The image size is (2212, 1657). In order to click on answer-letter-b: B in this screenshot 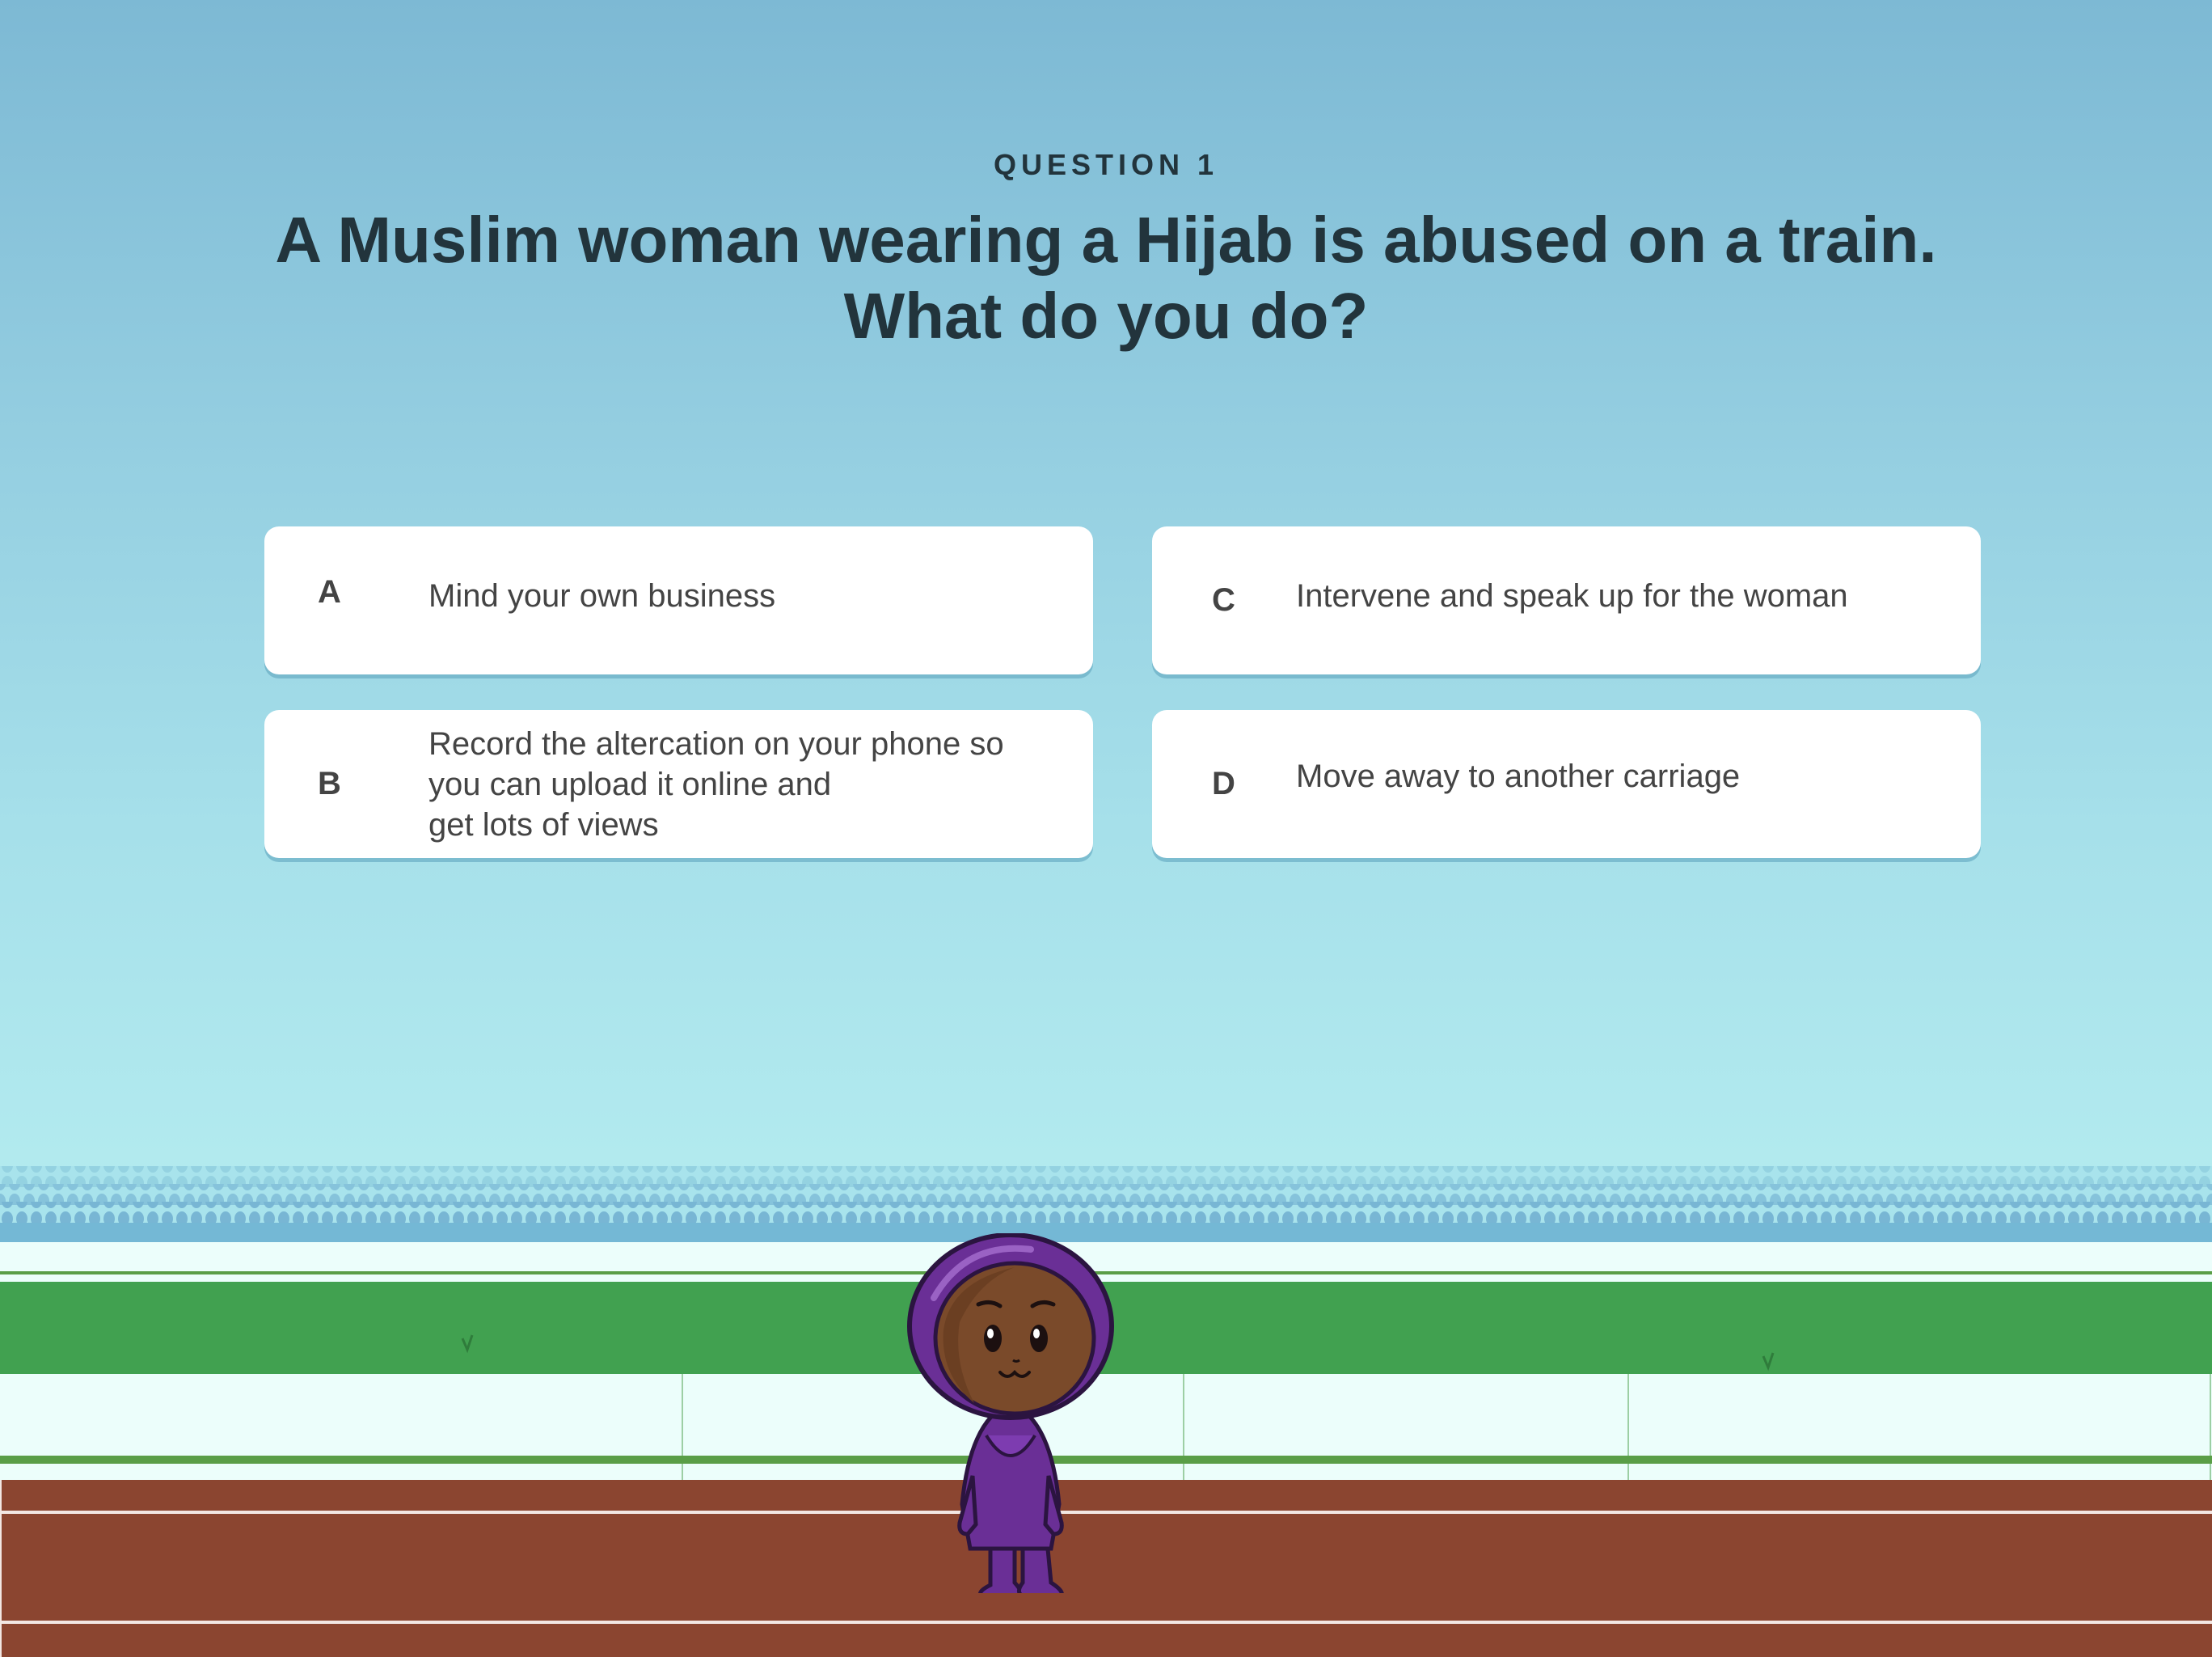, I will do `click(329, 783)`.